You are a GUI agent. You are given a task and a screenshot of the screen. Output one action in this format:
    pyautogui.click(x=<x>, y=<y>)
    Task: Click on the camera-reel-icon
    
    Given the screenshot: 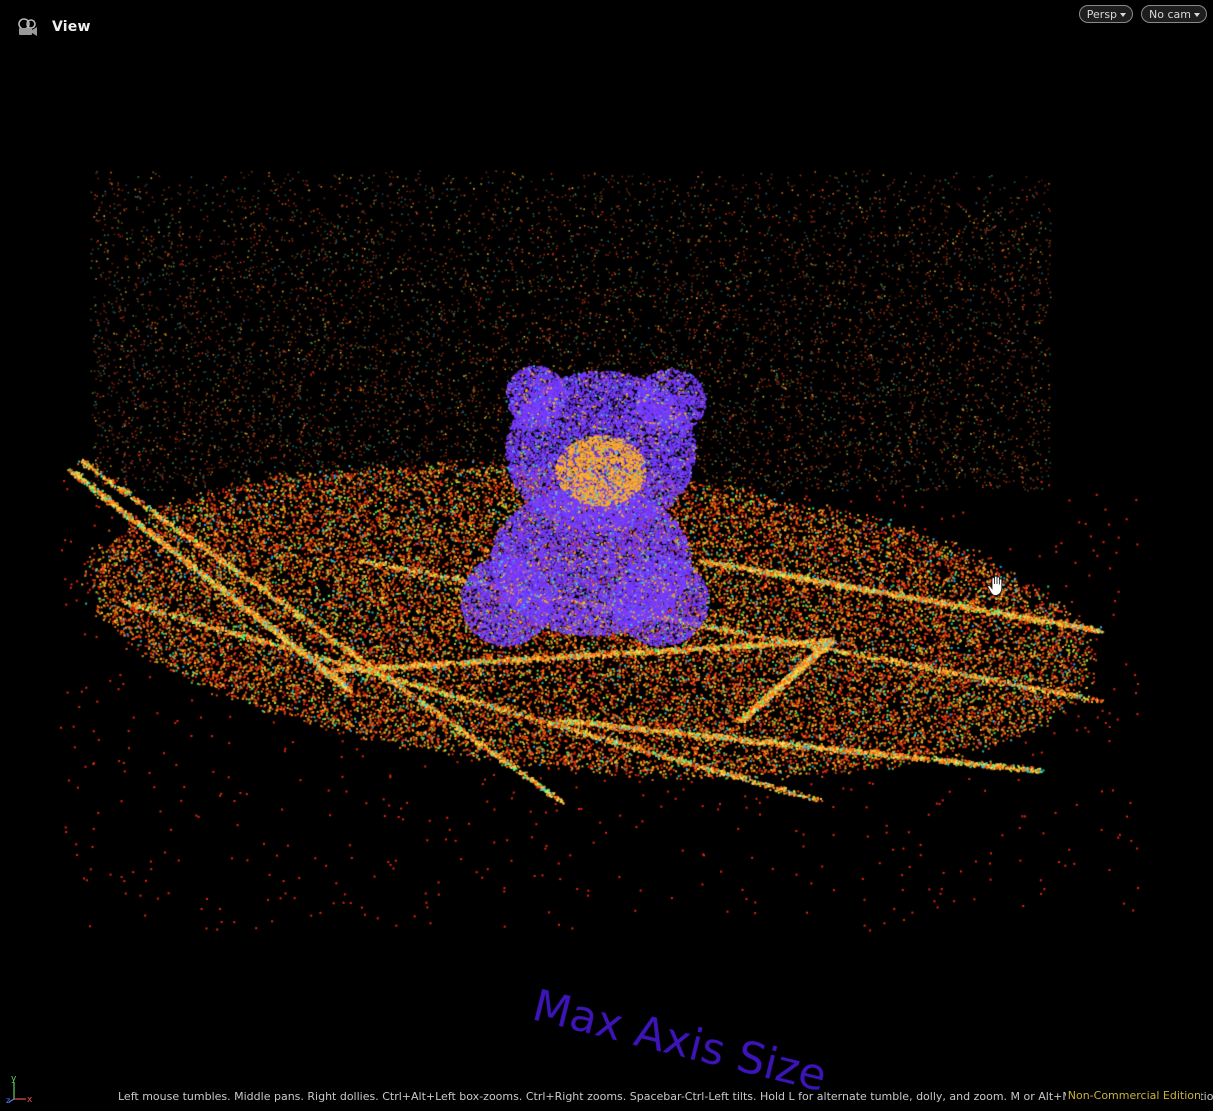 What is the action you would take?
    pyautogui.click(x=27, y=27)
    